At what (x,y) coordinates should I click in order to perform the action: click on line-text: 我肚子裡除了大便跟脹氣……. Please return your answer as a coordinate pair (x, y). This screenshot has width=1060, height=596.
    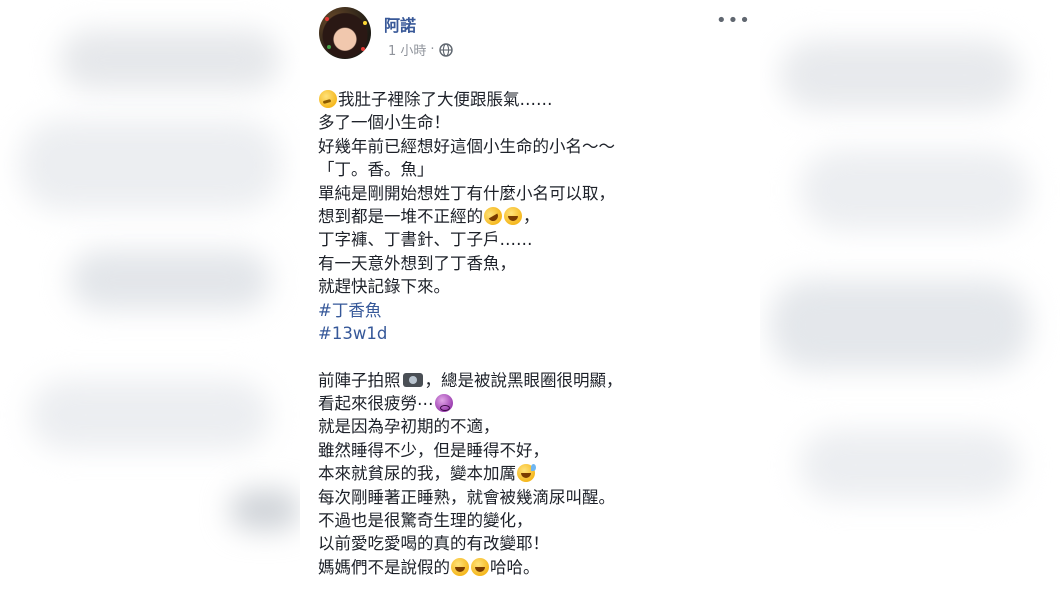
    Looking at the image, I should click on (445, 99).